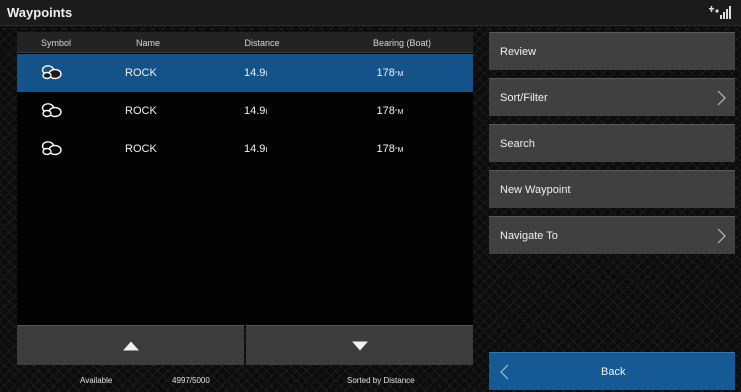  What do you see at coordinates (261, 43) in the screenshot?
I see `header-distance: Distance` at bounding box center [261, 43].